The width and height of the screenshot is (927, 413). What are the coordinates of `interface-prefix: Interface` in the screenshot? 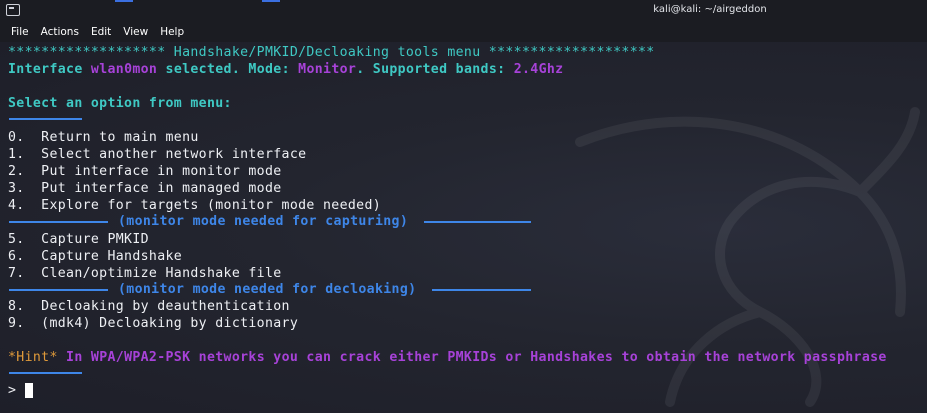 It's located at (49, 69).